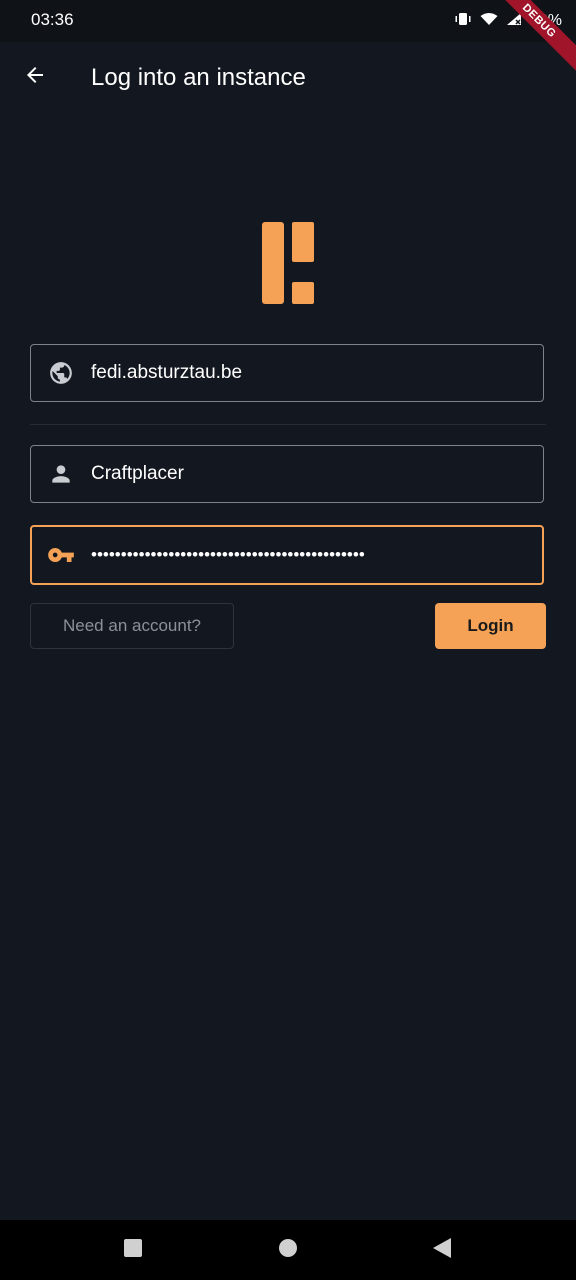 This screenshot has width=576, height=1280. Describe the element at coordinates (289, 263) in the screenshot. I see `app-logo` at that location.